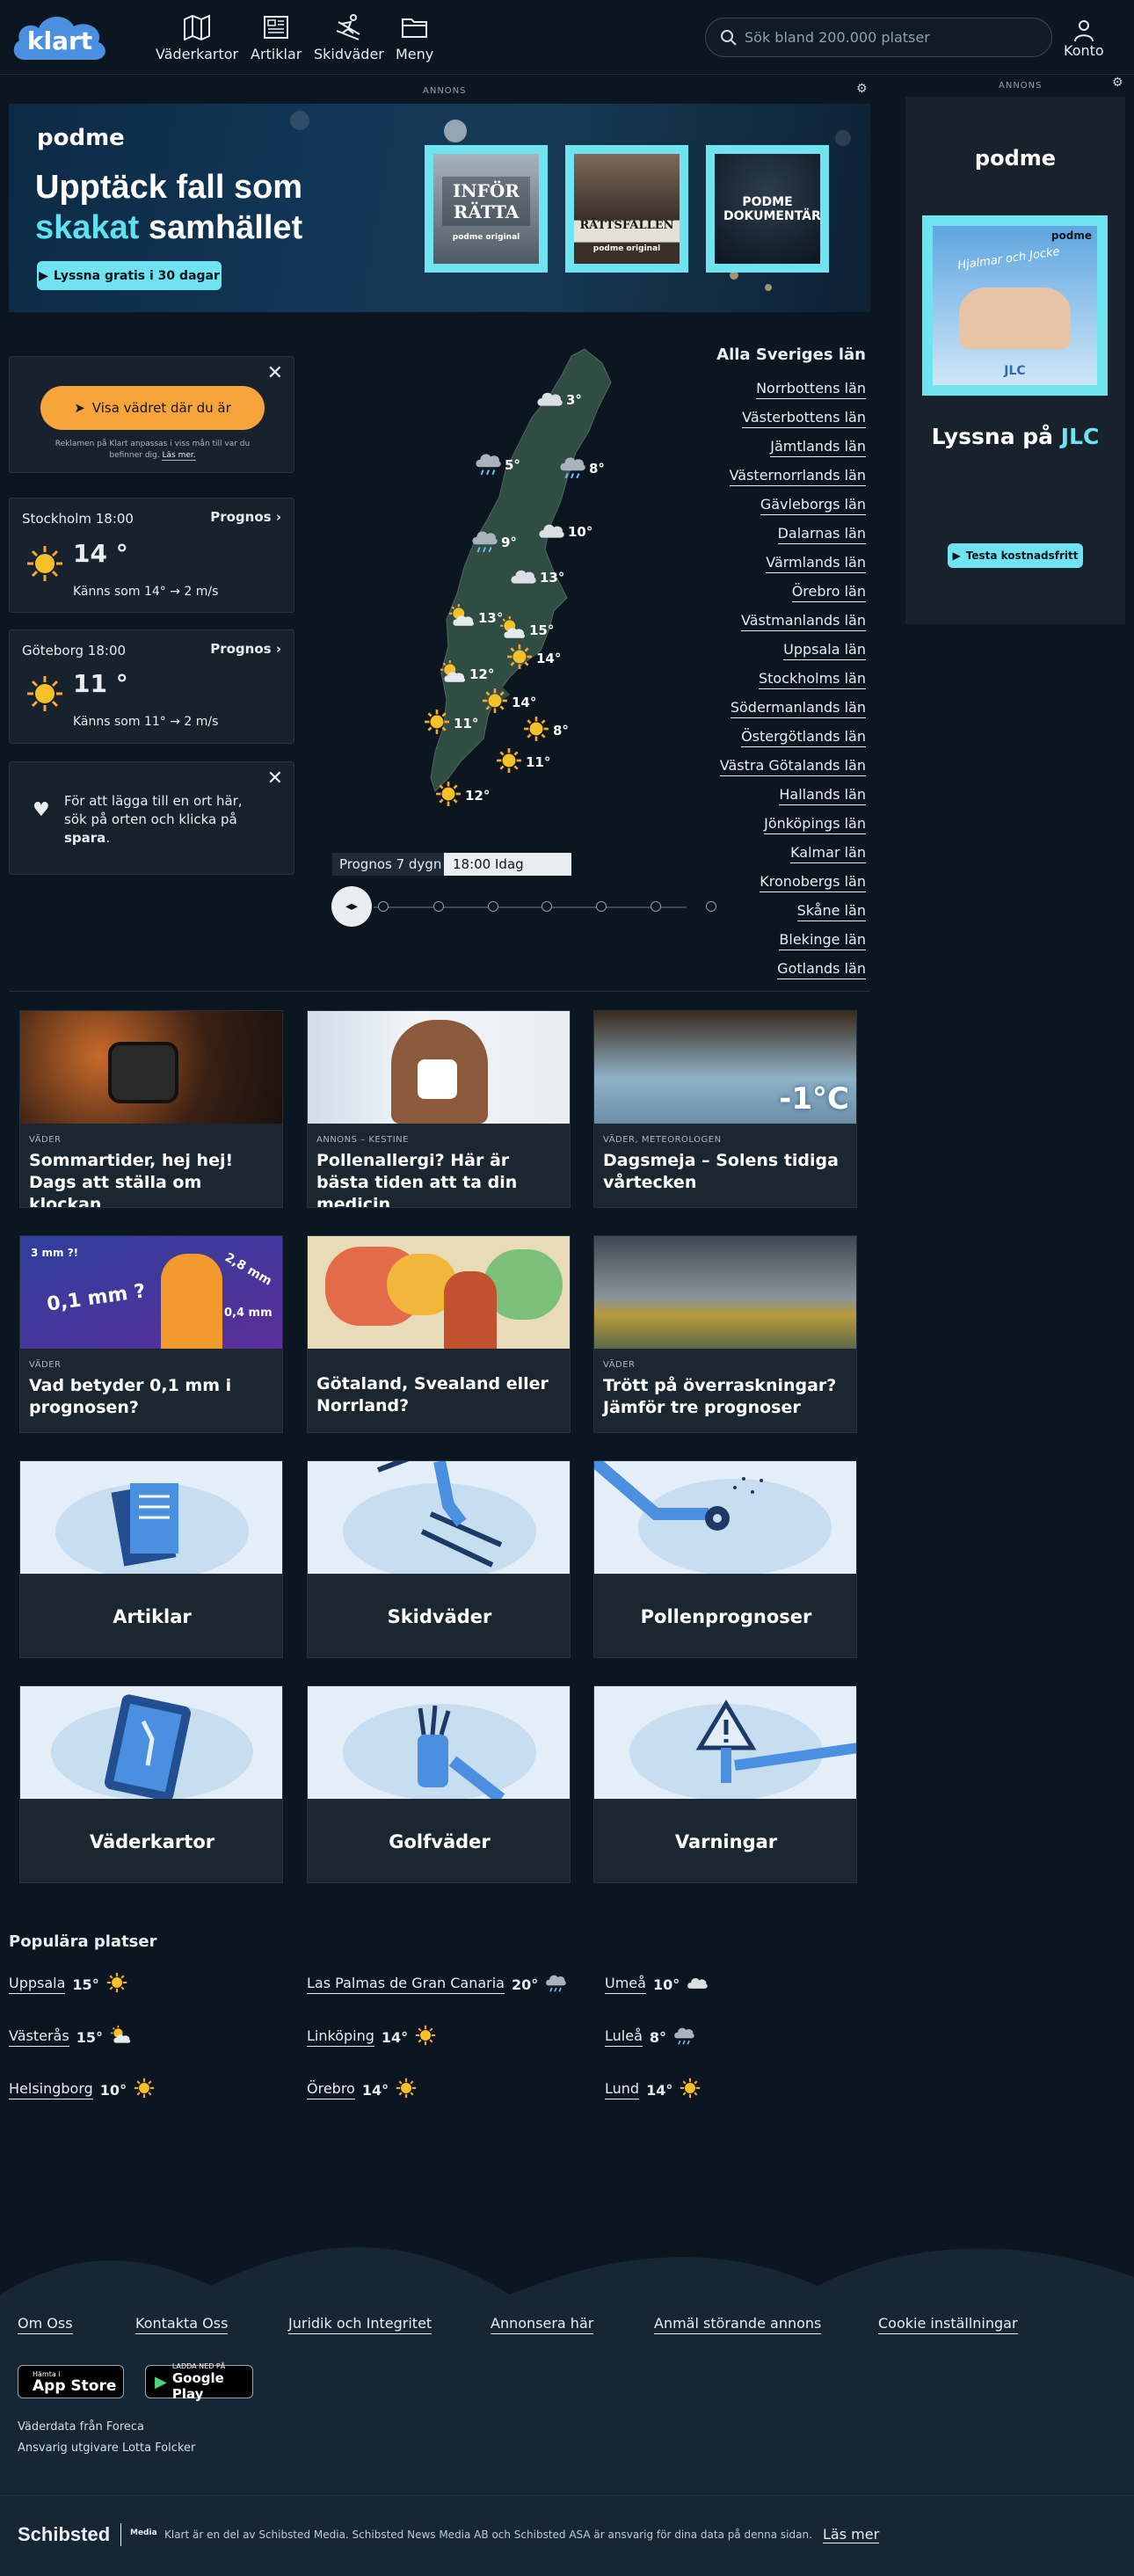 The image size is (1134, 2576). Describe the element at coordinates (151, 1784) in the screenshot. I see `category-vaderkartor: Väderkartor` at that location.